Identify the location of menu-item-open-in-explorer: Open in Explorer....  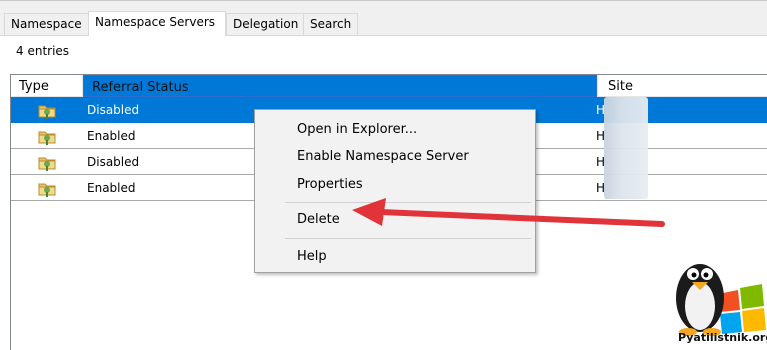
(357, 129).